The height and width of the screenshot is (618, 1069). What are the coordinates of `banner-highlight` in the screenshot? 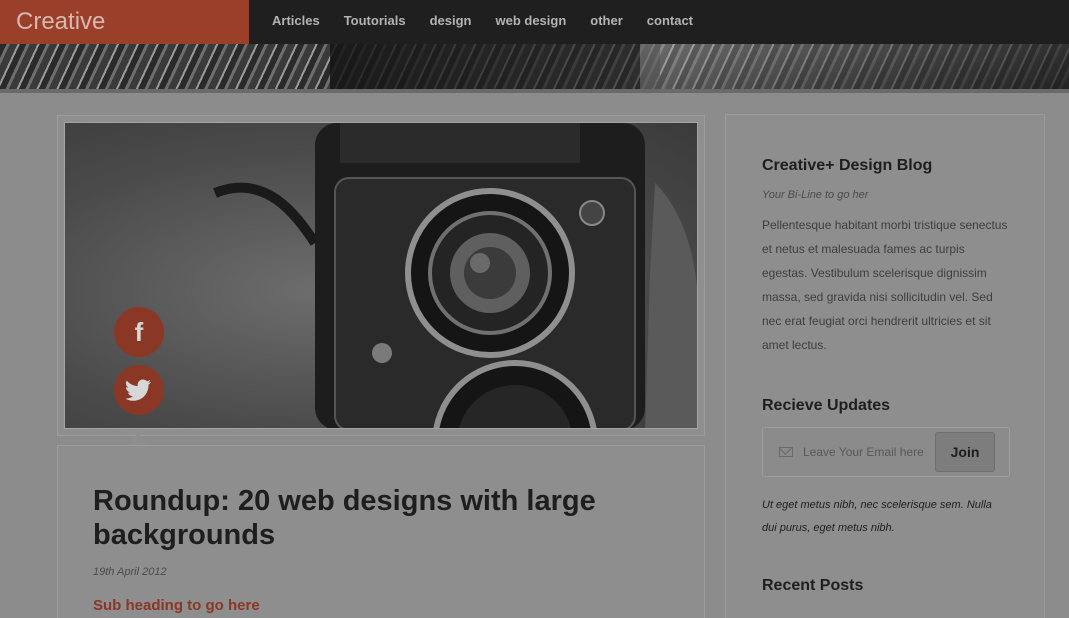 It's located at (854, 67).